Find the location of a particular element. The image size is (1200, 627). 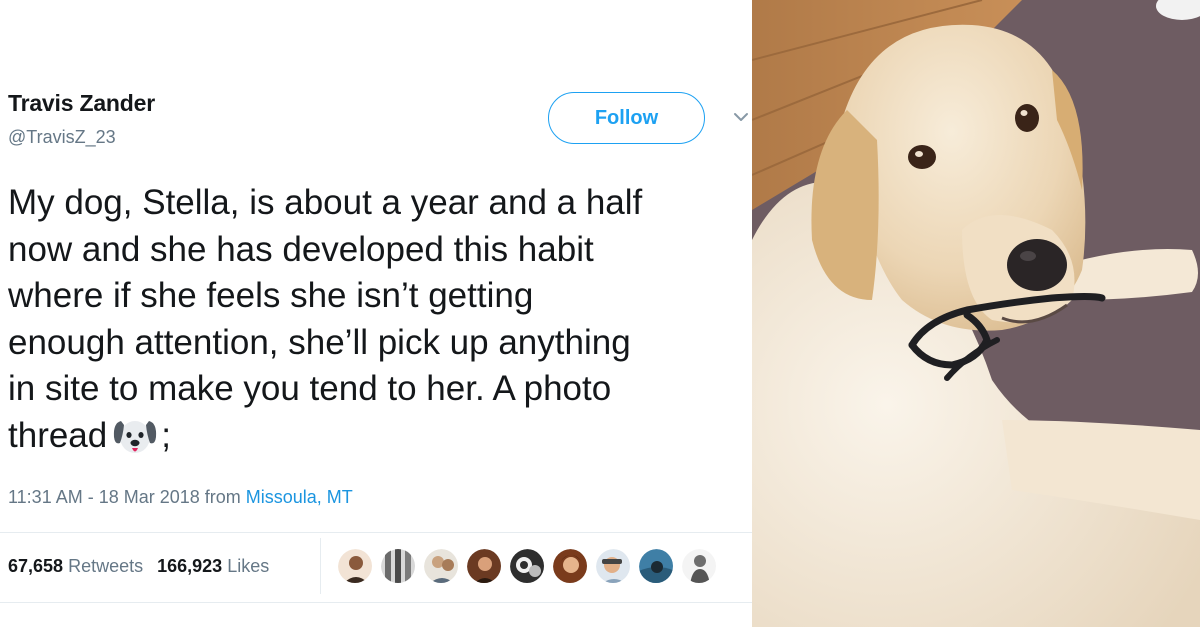

likers-avatar-list is located at coordinates (527, 567).